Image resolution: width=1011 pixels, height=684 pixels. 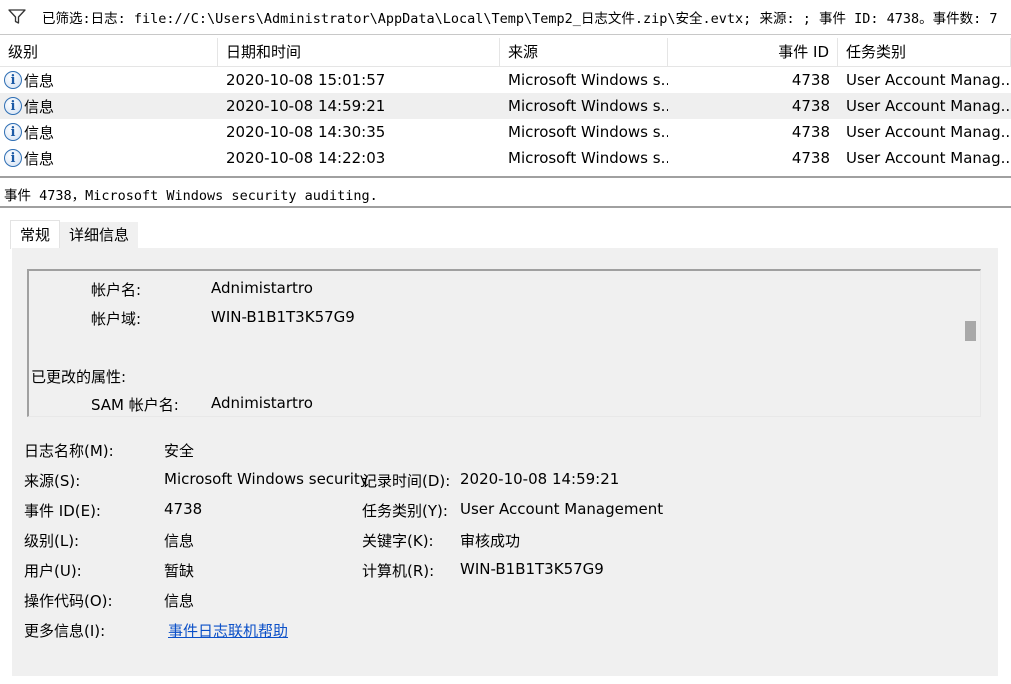 What do you see at coordinates (79, 377) in the screenshot?
I see `changed-attributes-label: 已更改的属性:` at bounding box center [79, 377].